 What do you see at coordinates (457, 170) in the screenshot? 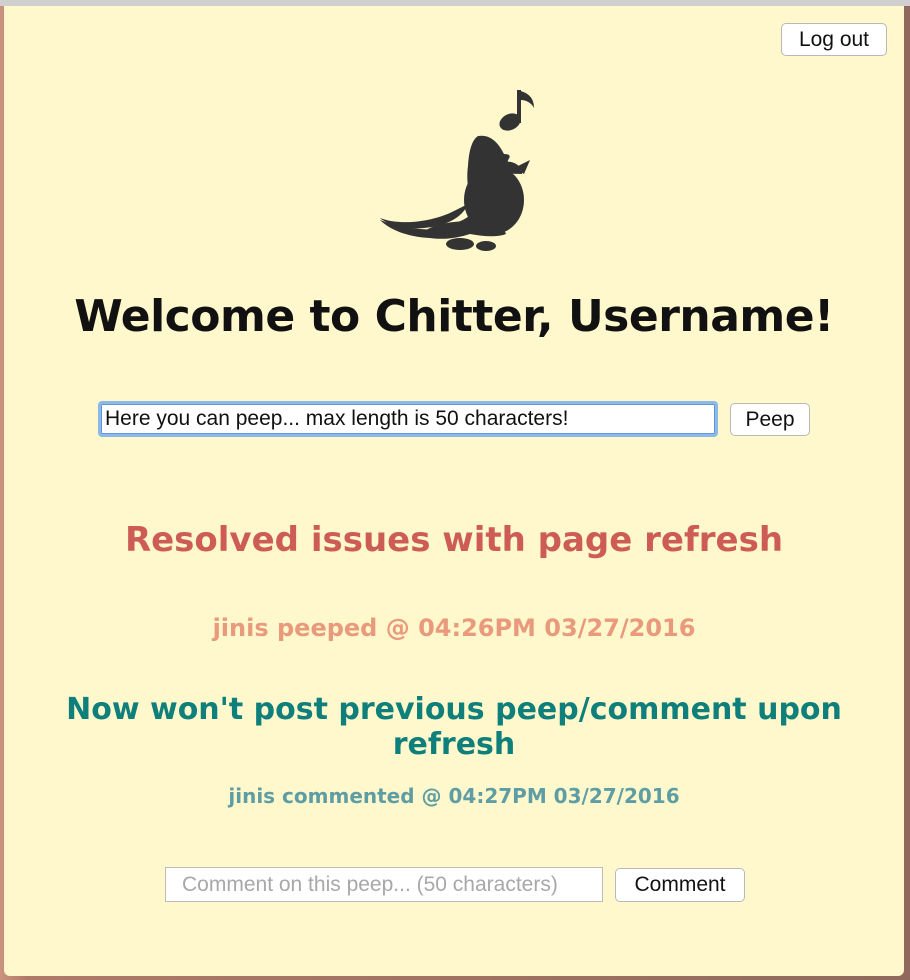
I see `bird-with-music-note-icon` at bounding box center [457, 170].